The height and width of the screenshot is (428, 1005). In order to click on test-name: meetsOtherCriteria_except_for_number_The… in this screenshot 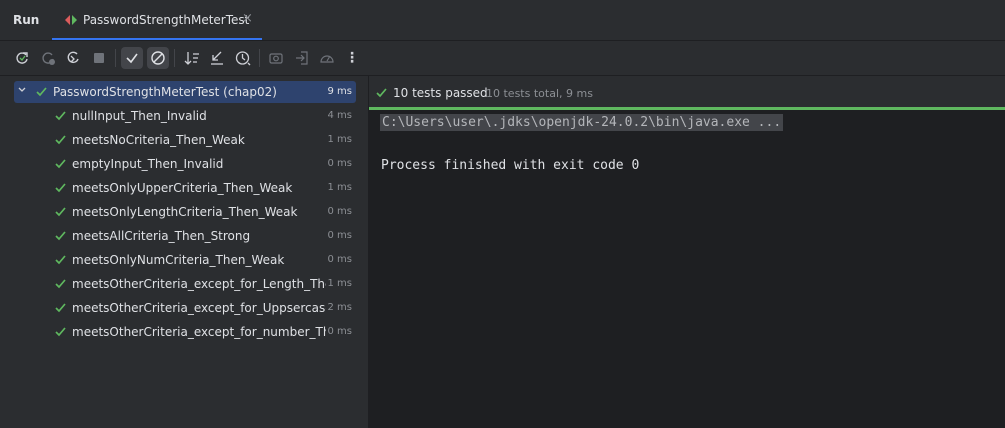, I will do `click(199, 332)`.